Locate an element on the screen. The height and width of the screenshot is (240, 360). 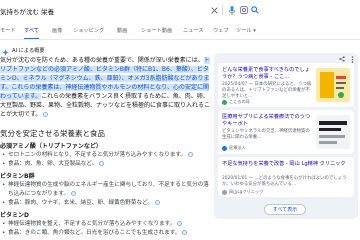
source-card-title: 不足な気持ちを栄養で改善 - 岡山 Lg精神 クリニック is located at coordinates (285, 164).